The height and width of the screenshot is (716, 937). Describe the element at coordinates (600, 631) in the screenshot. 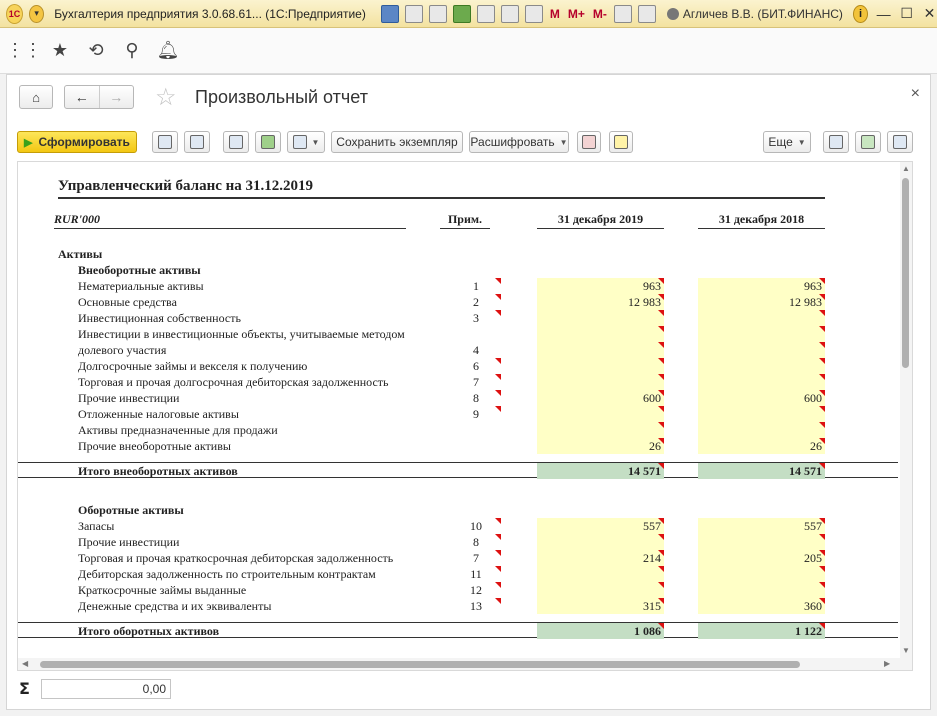

I see `total-current-2019: 1 086` at that location.